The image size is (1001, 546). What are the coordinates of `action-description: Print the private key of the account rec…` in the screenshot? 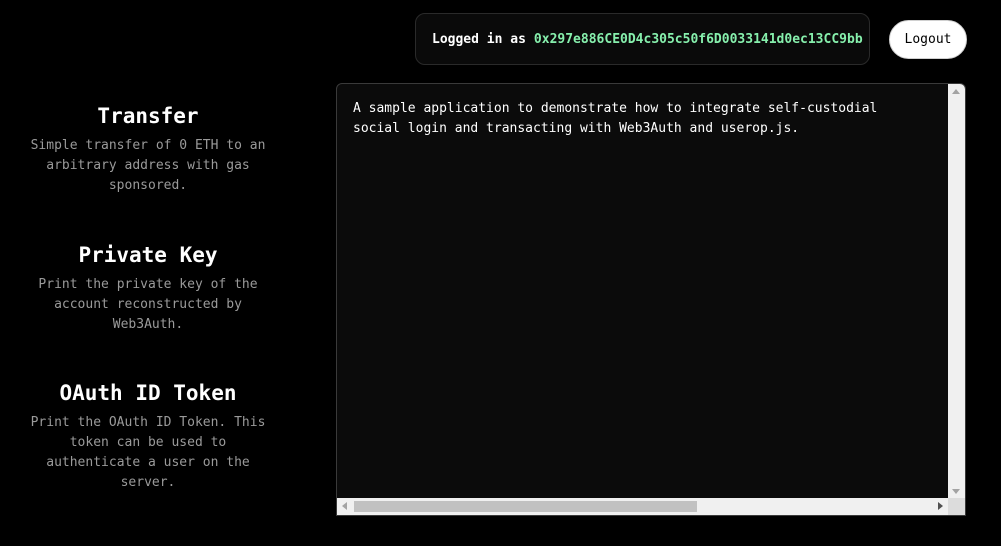 It's located at (148, 304).